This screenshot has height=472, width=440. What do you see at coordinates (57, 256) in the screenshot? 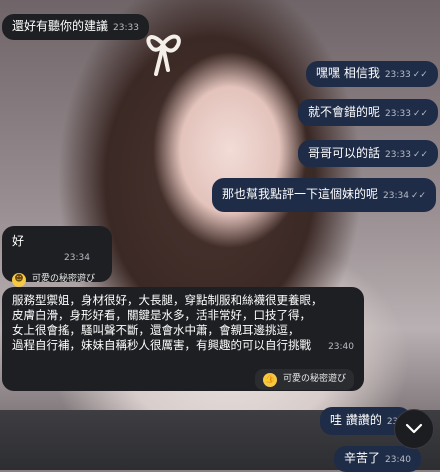
I see `message-bubble-incoming: 好 23:34 ☻ 可愛の秘密遊び` at bounding box center [57, 256].